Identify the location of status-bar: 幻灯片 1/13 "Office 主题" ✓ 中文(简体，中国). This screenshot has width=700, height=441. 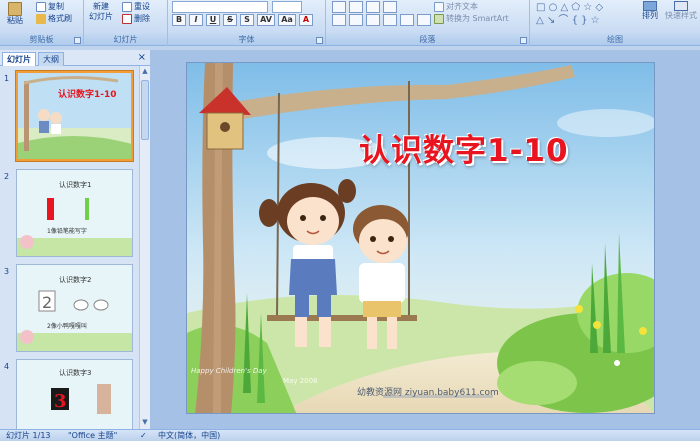
(350, 435).